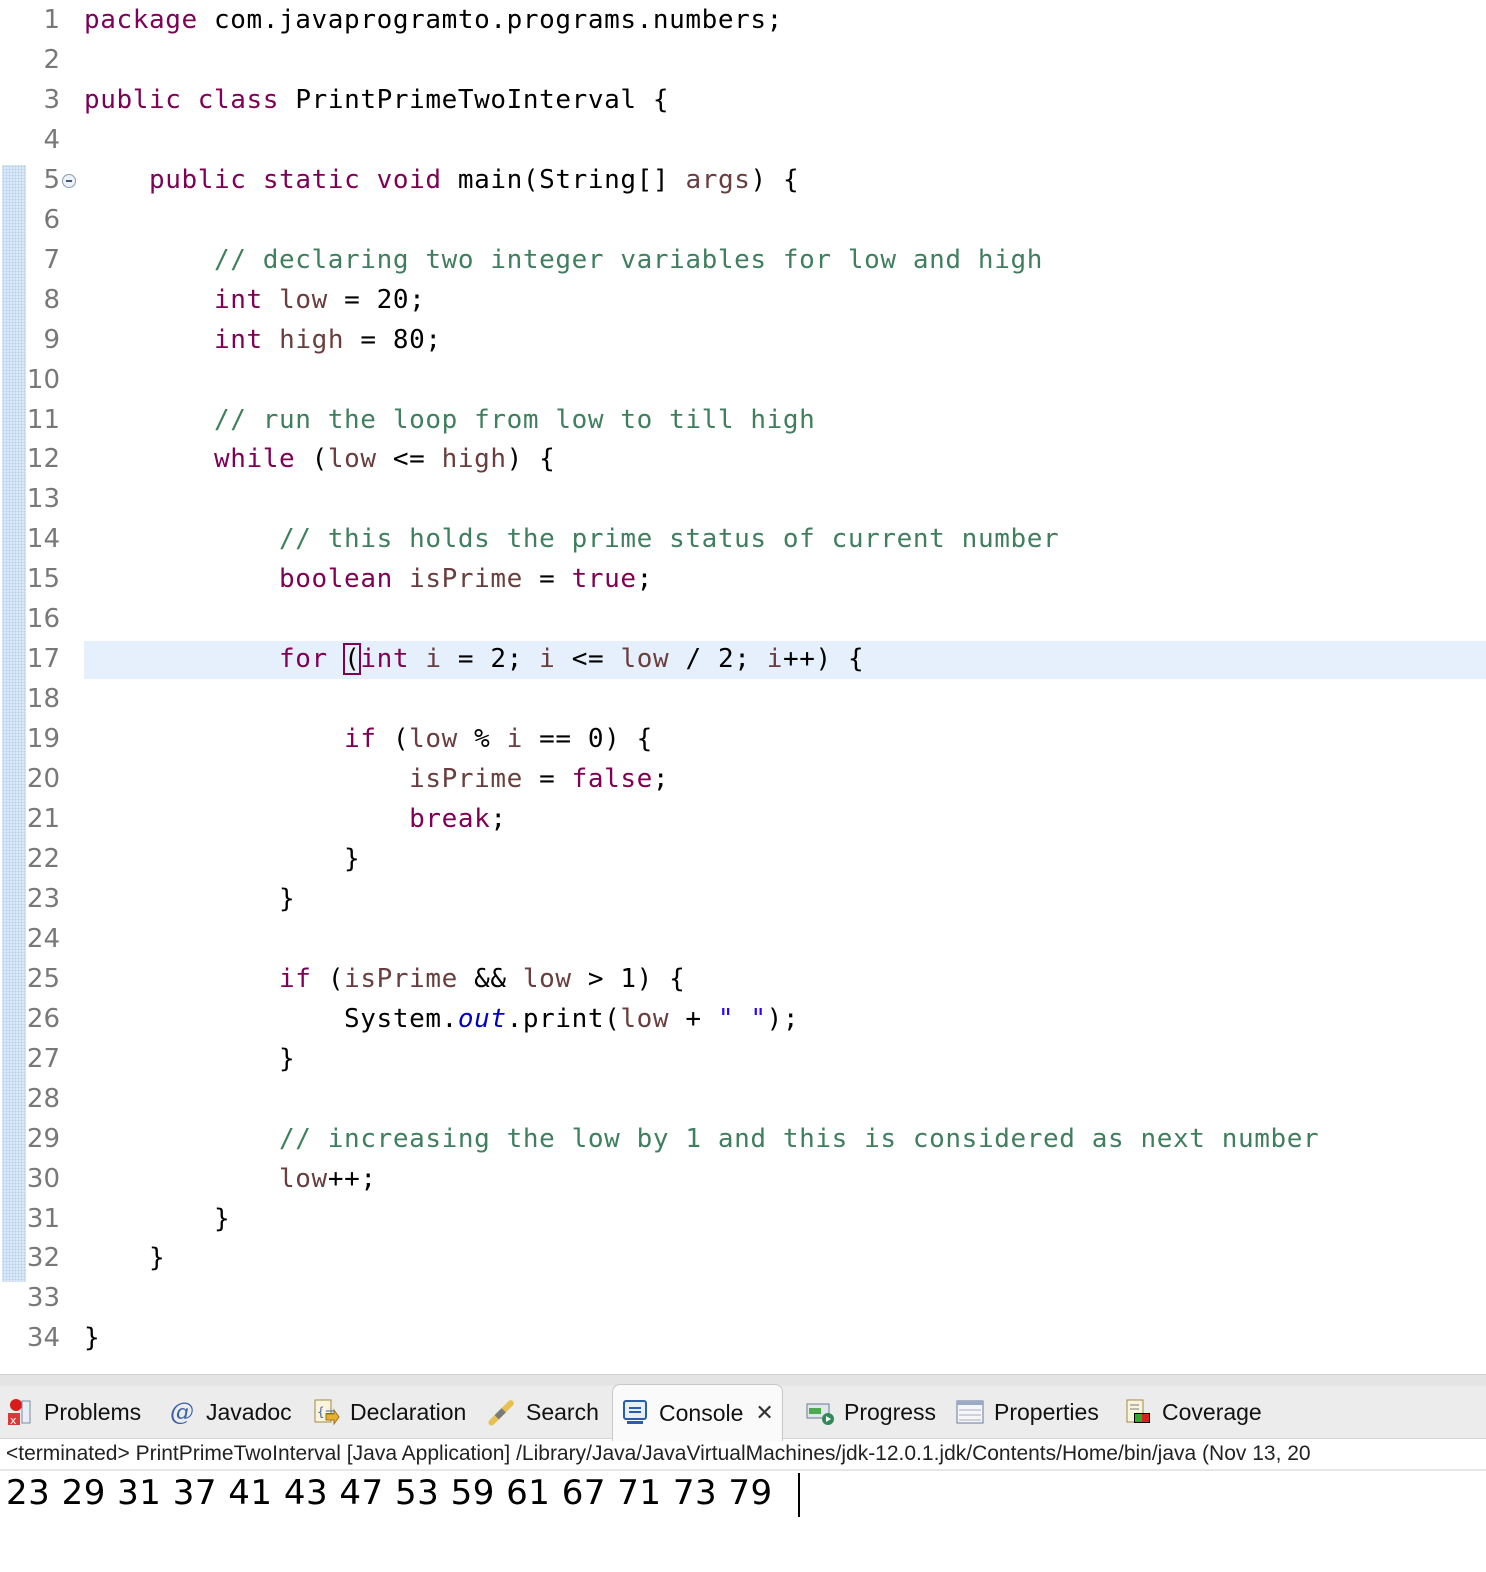  Describe the element at coordinates (824, 659) in the screenshot. I see `code-token: ++) {` at that location.